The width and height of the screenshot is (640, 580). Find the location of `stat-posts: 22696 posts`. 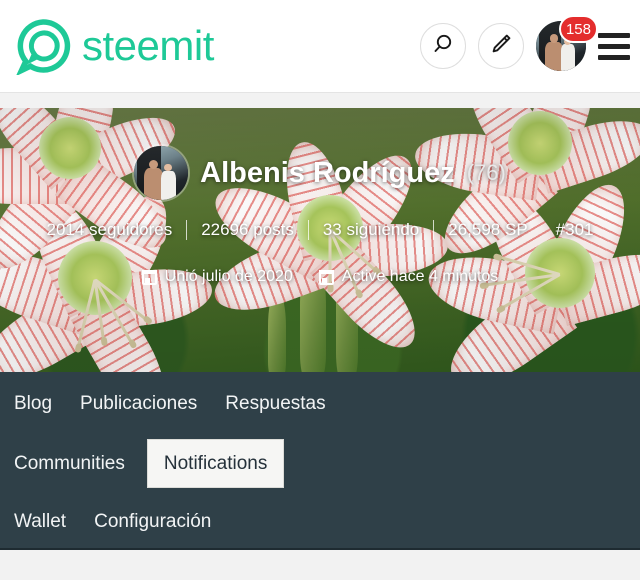

stat-posts: 22696 posts is located at coordinates (247, 230).